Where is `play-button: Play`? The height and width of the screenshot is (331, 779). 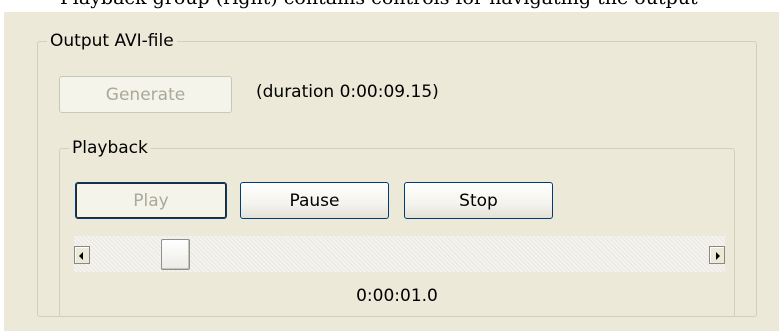 play-button: Play is located at coordinates (151, 200).